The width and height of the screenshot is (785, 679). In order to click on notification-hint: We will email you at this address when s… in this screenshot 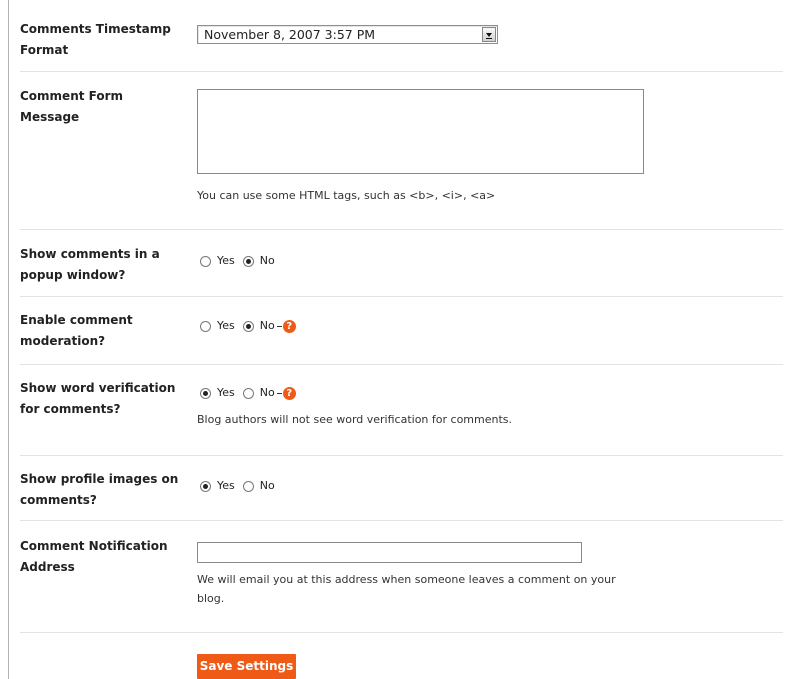, I will do `click(406, 588)`.